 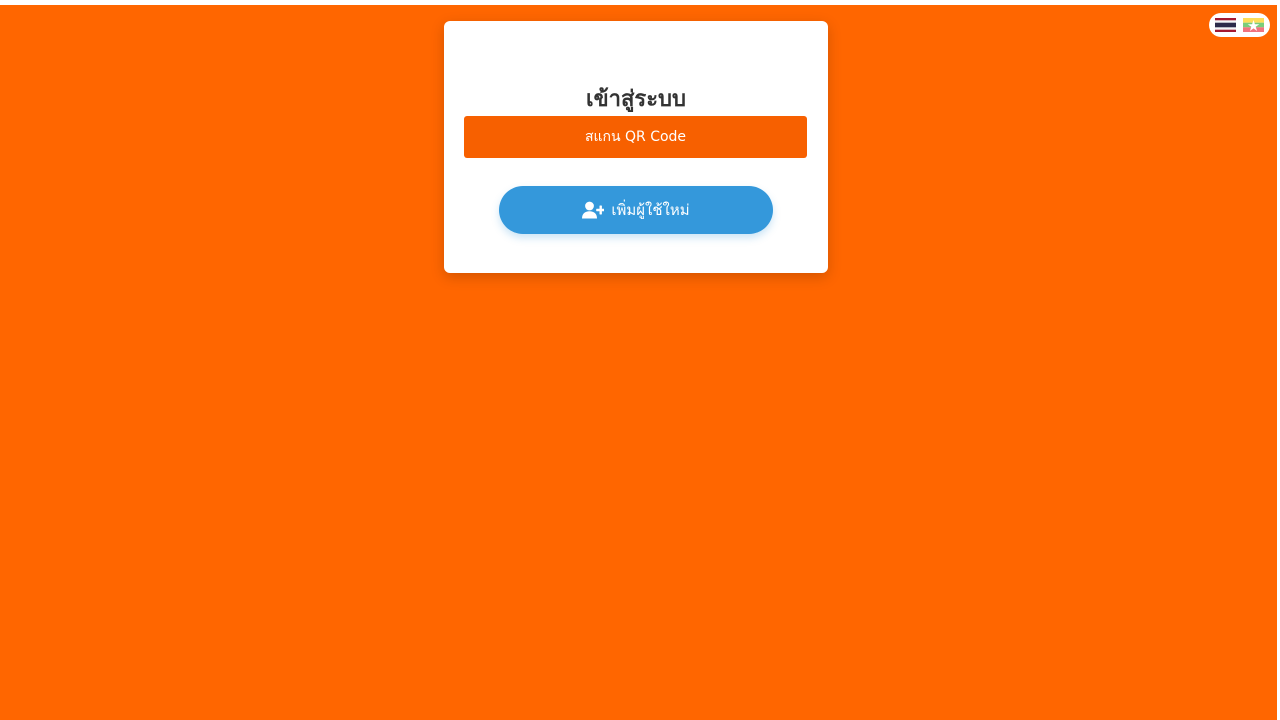 I want to click on login-card: เข้าสู่ระบบ สแกน QR Code เพิ่มผู้ใช้ใหม่, so click(x=636, y=147).